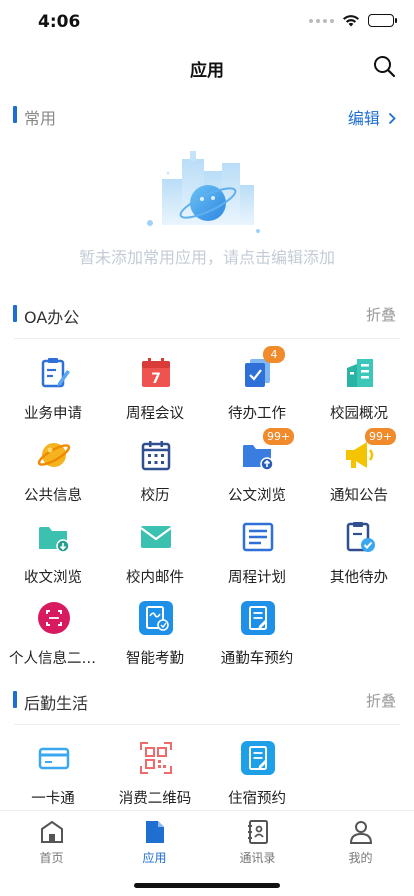 Image resolution: width=414 pixels, height=896 pixels. I want to click on notice-badge: 99+, so click(381, 436).